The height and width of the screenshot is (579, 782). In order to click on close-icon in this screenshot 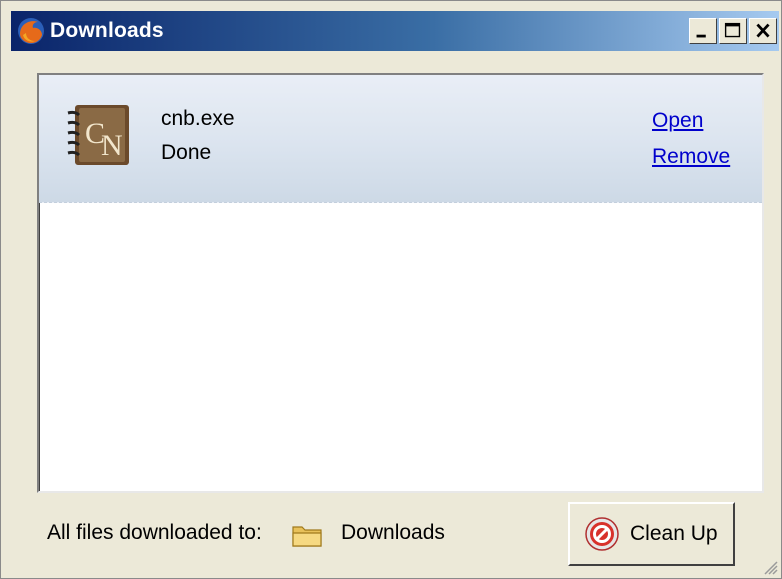, I will do `click(763, 30)`.